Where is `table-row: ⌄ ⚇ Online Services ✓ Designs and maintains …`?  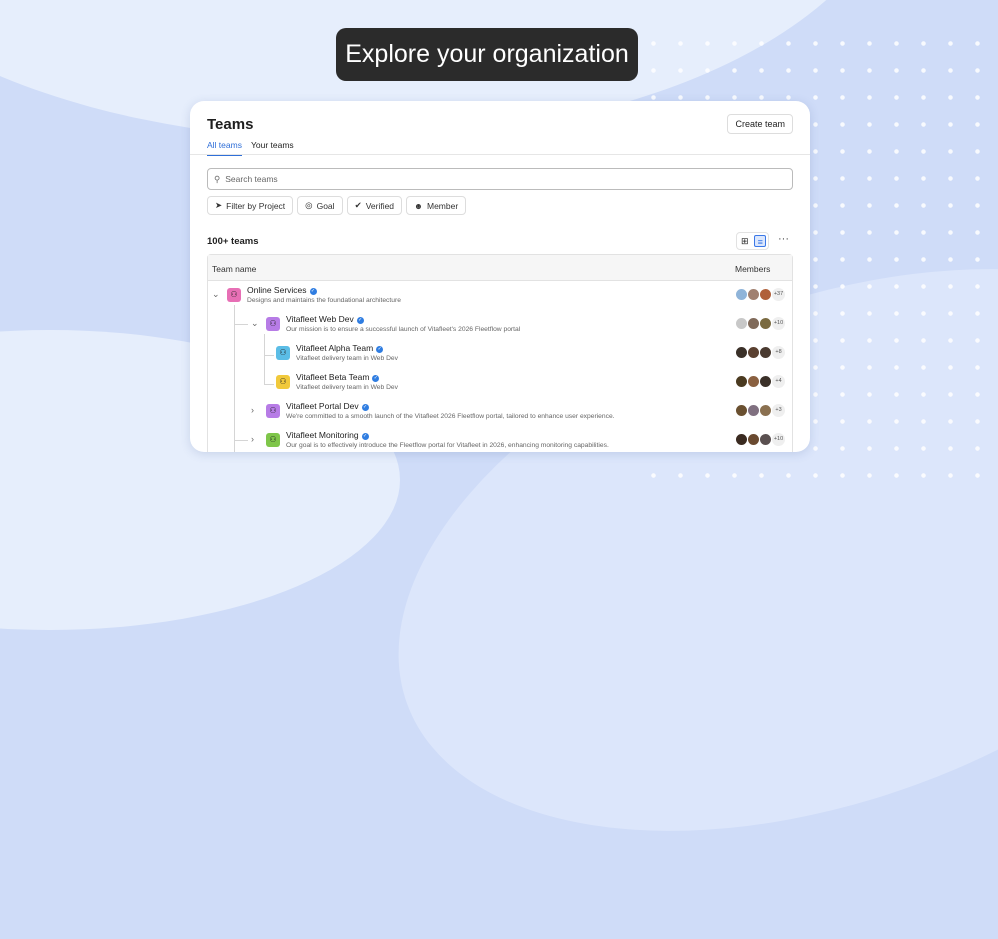
table-row: ⌄ ⚇ Online Services ✓ Designs and maintains … is located at coordinates (500, 296).